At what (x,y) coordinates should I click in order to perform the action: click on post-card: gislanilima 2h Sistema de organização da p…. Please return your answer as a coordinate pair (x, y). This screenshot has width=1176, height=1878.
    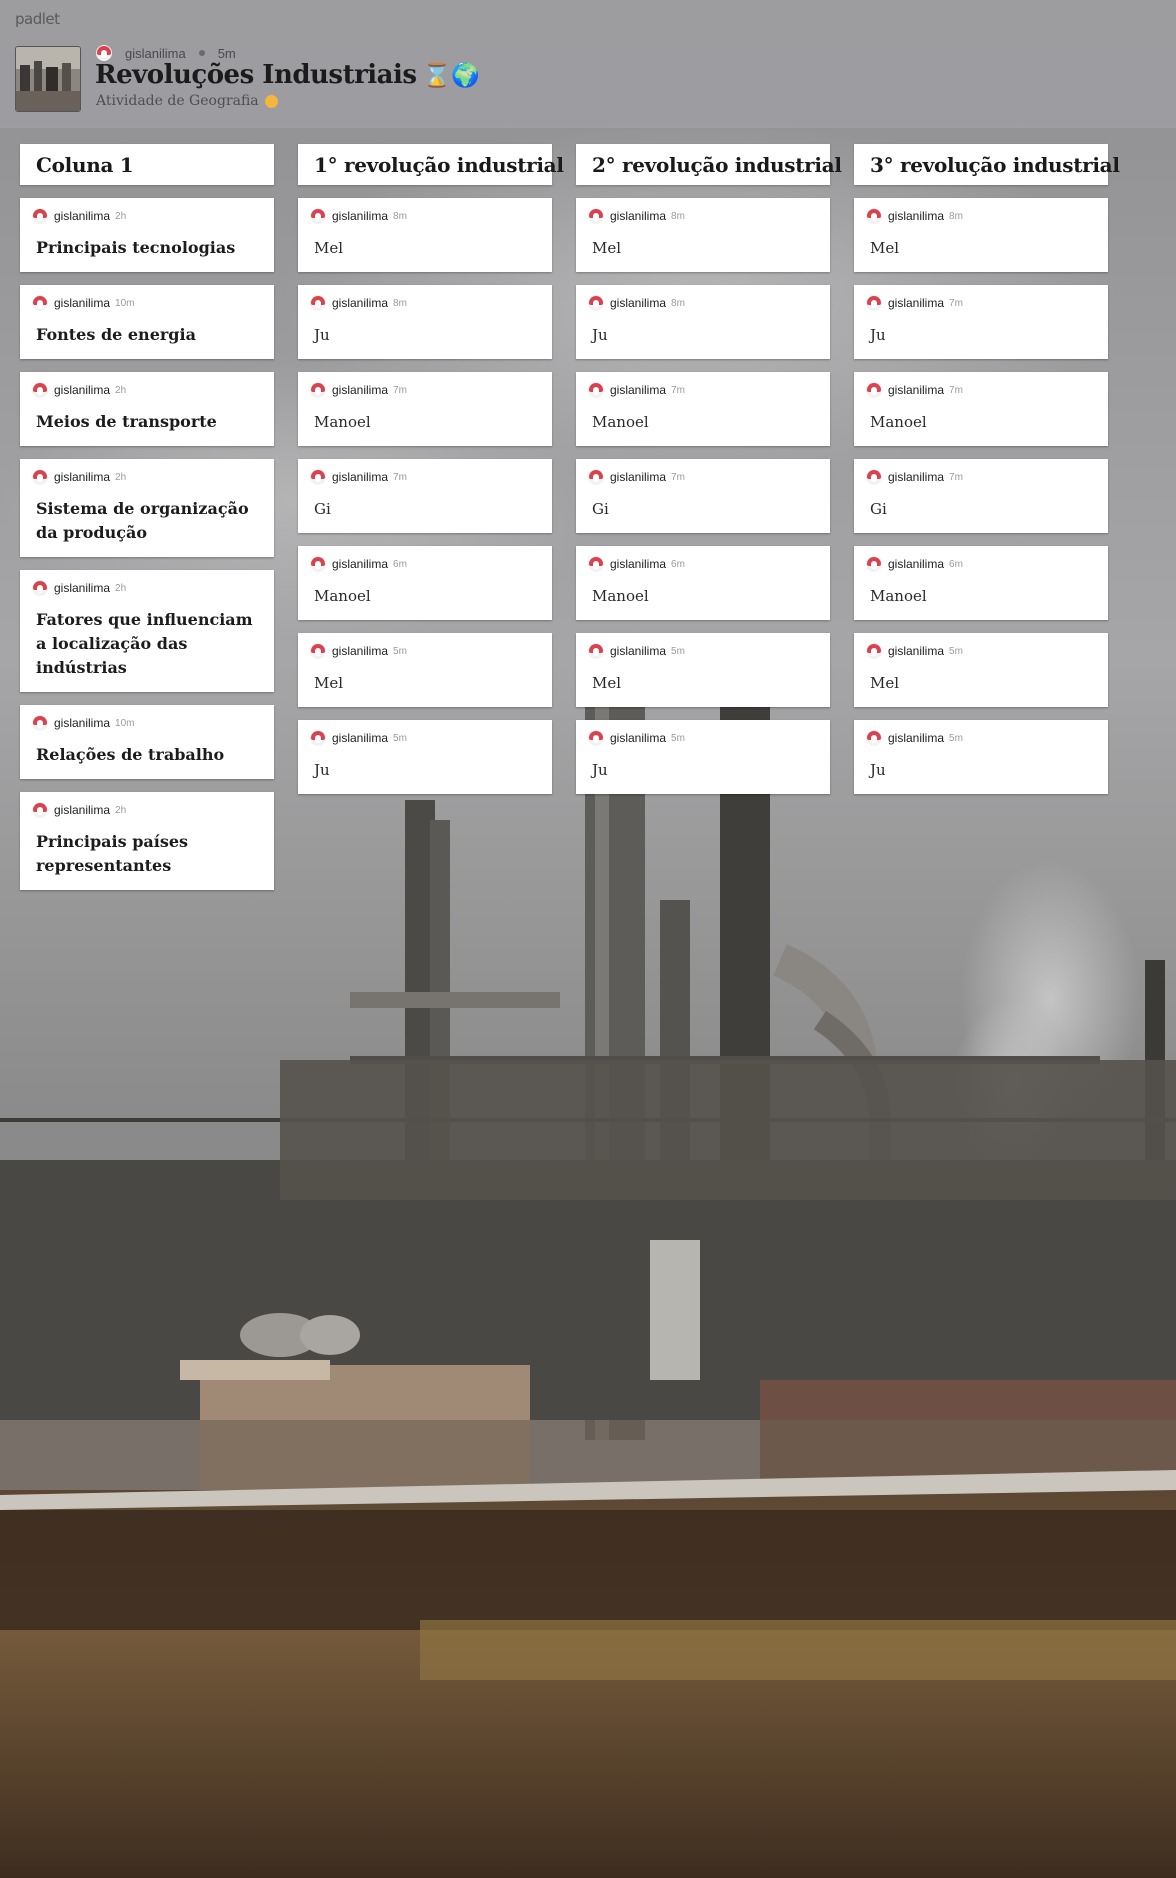
    Looking at the image, I should click on (147, 508).